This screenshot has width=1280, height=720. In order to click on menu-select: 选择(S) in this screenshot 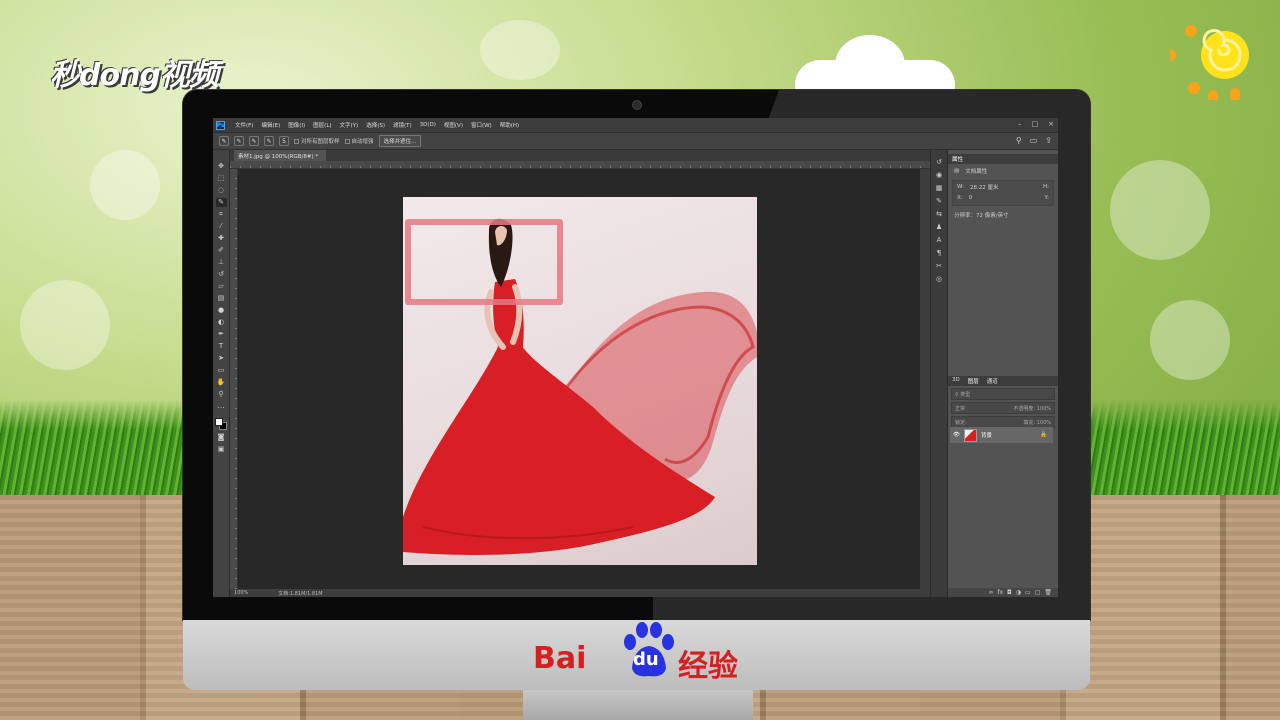, I will do `click(375, 125)`.